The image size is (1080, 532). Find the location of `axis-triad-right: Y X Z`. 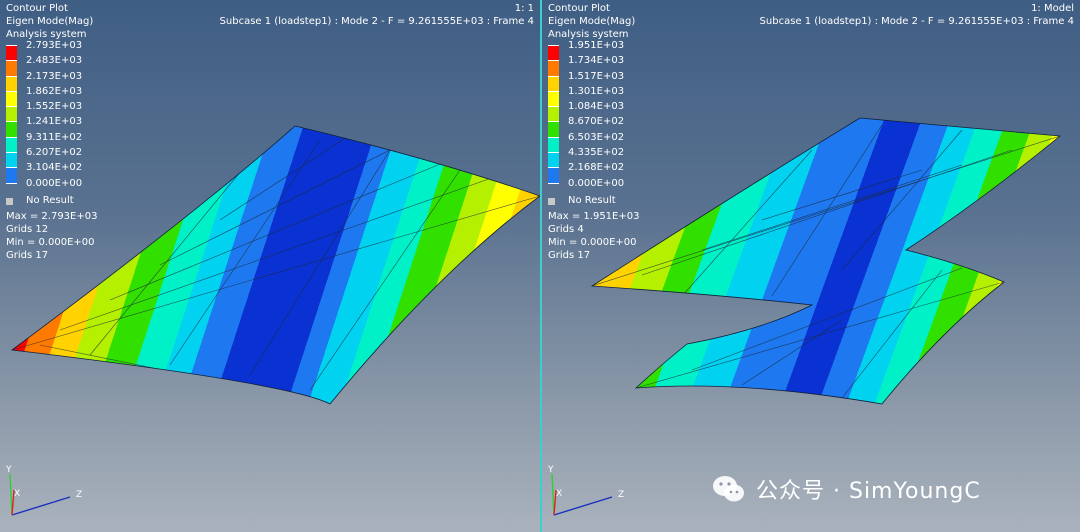

axis-triad-right: Y X Z is located at coordinates (585, 490).